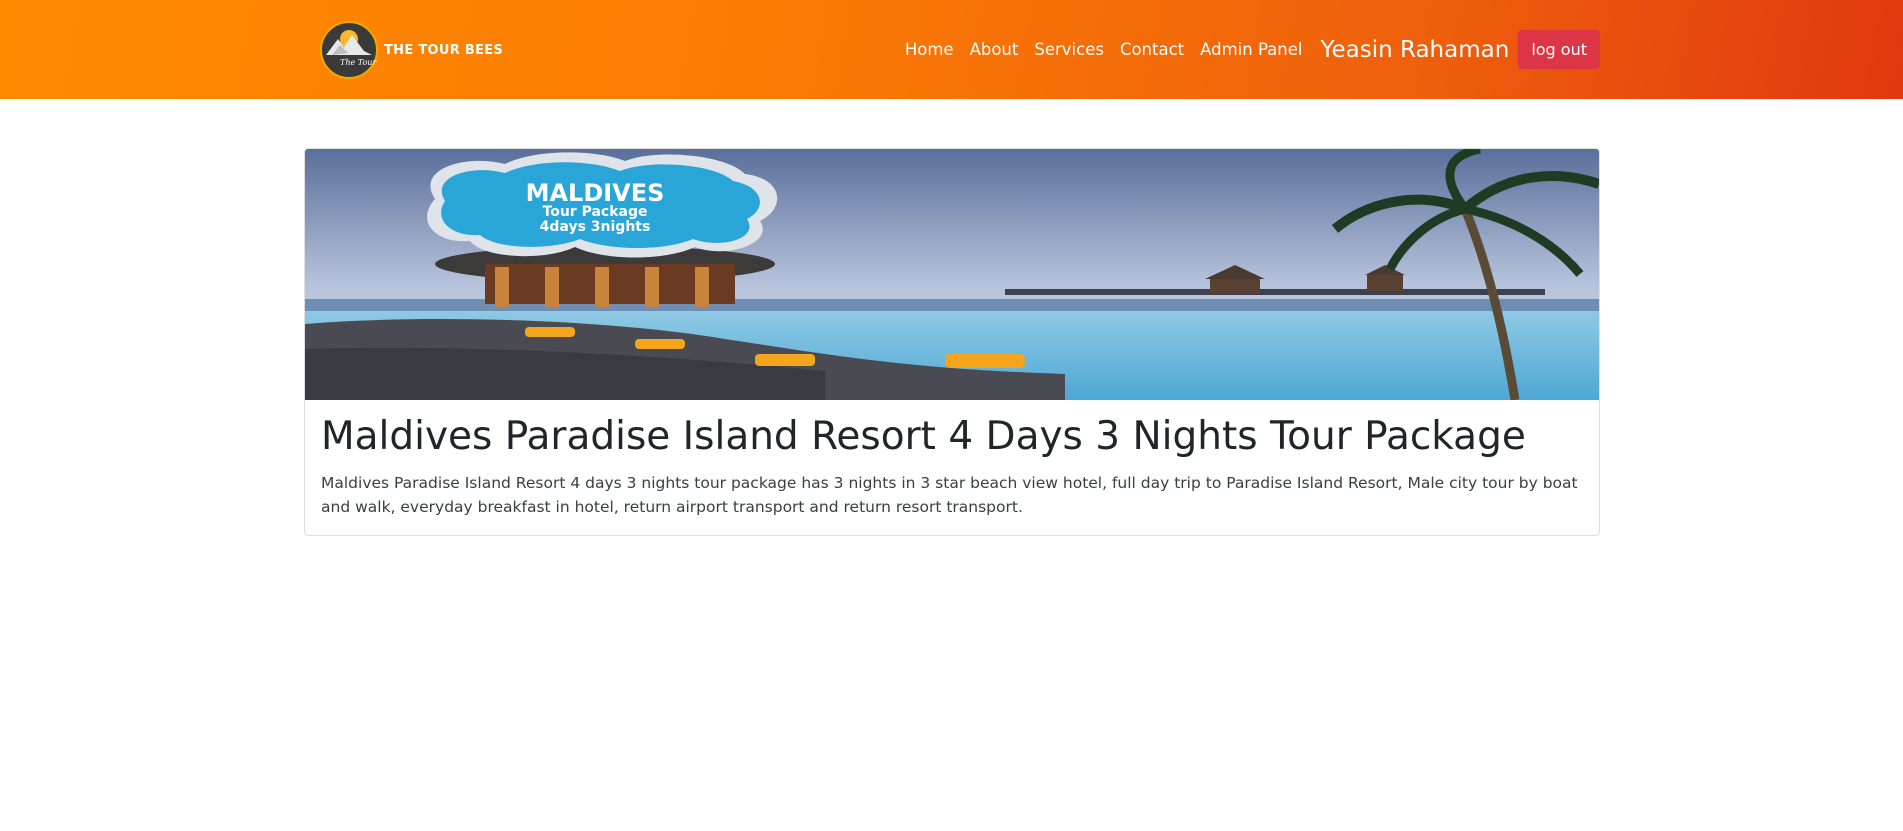 The width and height of the screenshot is (1903, 831). I want to click on maldives-badge: MALDIVES Tour Package 4days 3nights, so click(602, 205).